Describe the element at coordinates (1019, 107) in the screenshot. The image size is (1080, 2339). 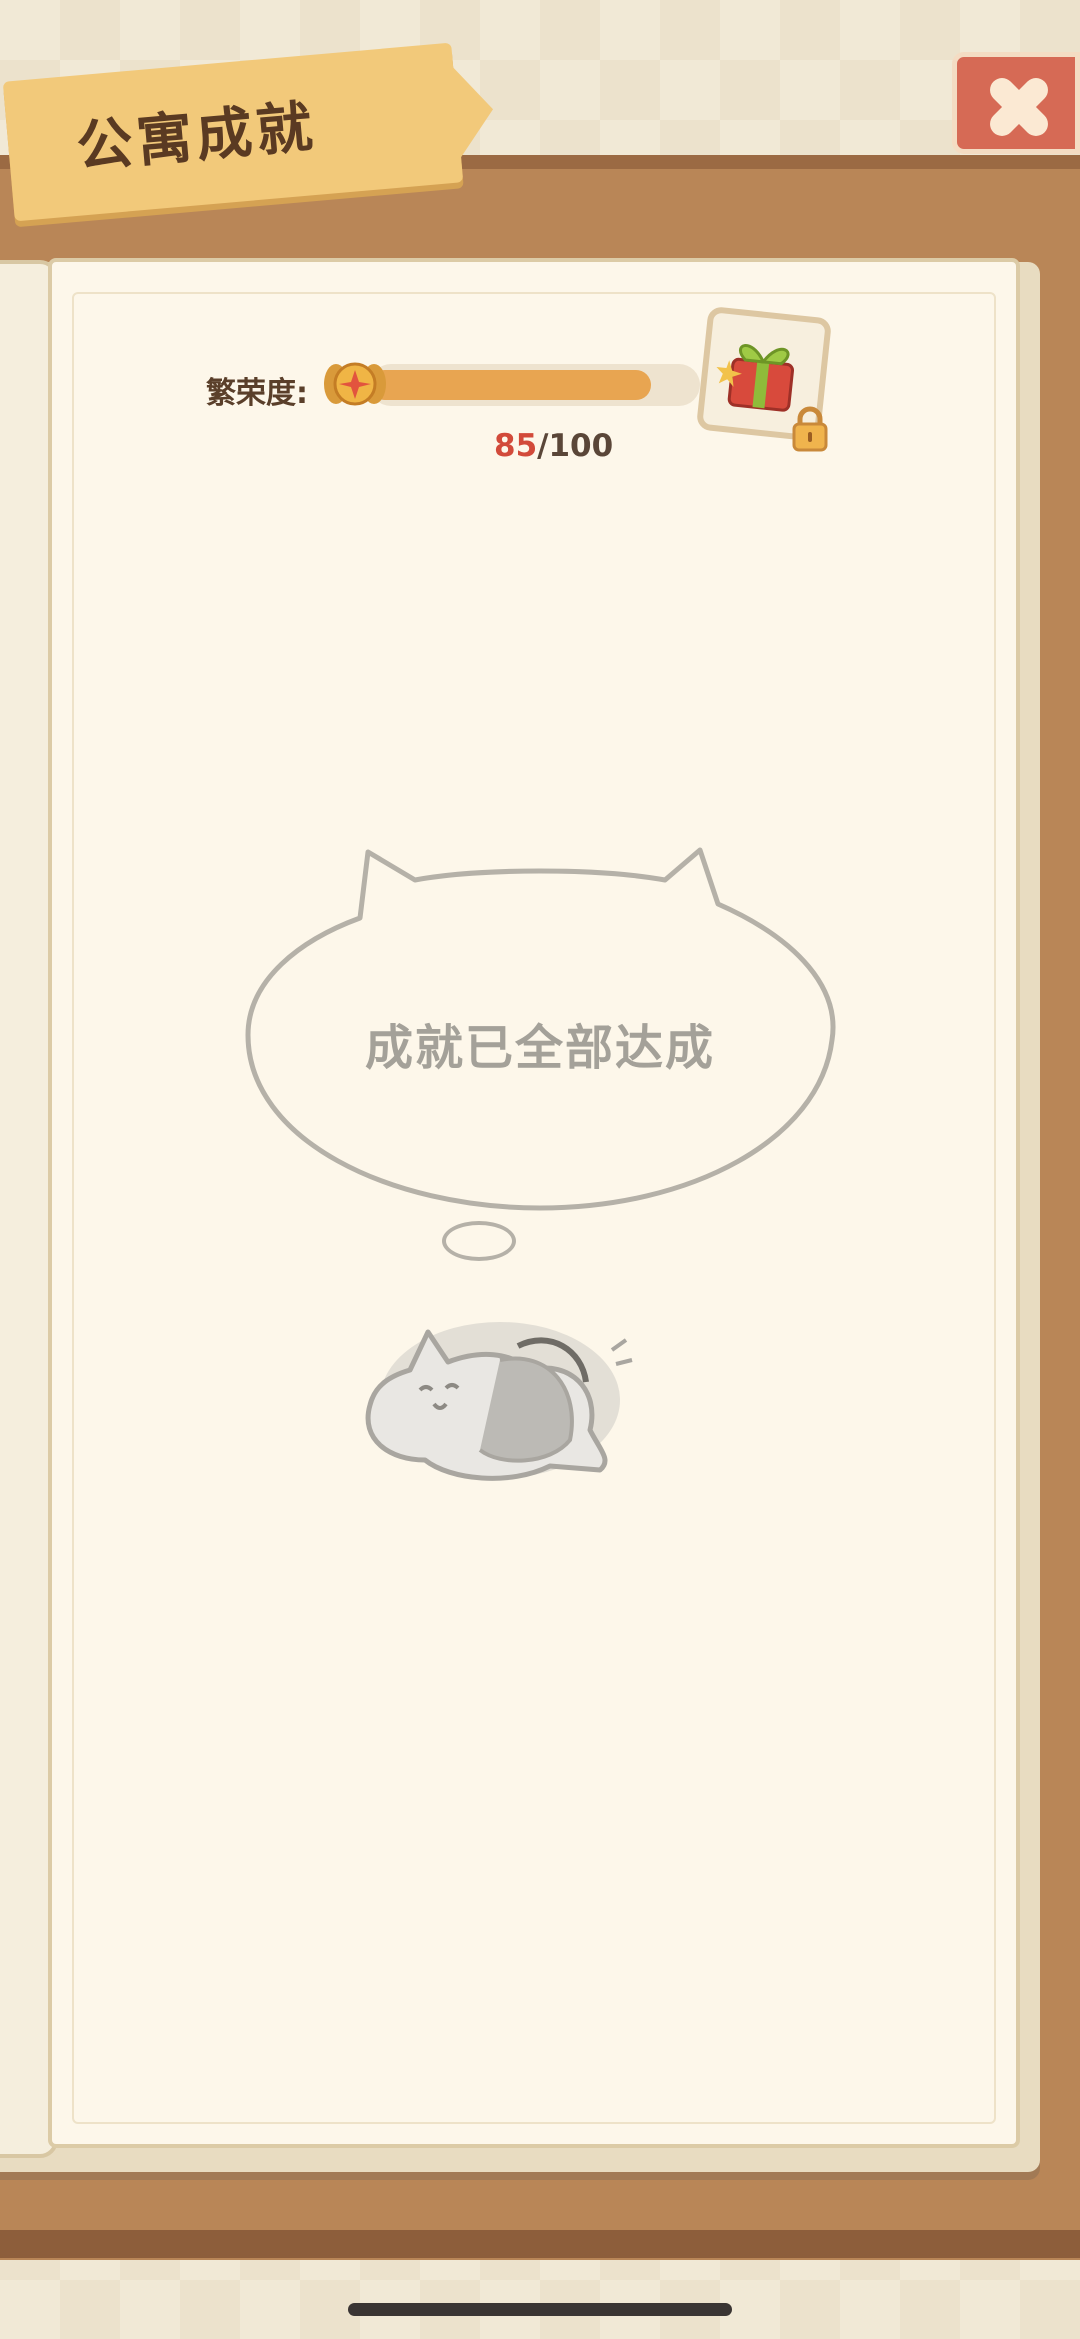
I see `close-icon` at that location.